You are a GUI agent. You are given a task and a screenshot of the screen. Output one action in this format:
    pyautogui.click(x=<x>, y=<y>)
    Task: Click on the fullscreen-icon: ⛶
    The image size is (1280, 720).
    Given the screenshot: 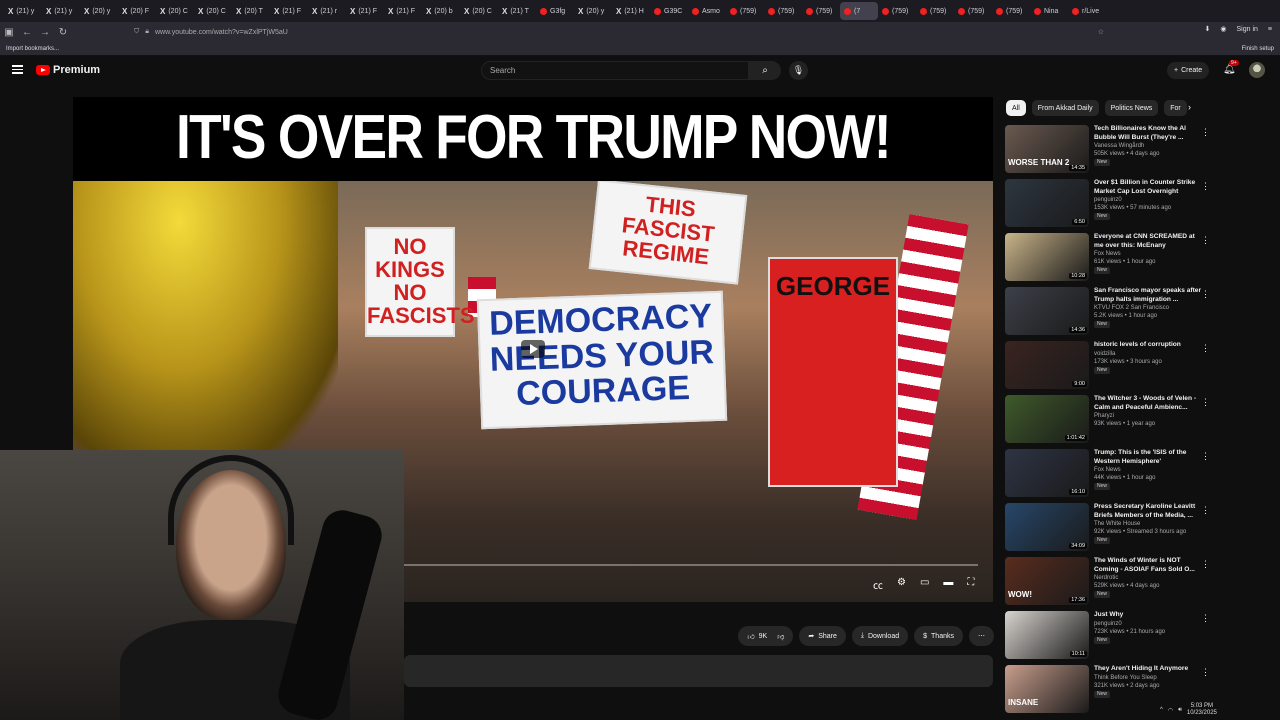 What is the action you would take?
    pyautogui.click(x=970, y=584)
    